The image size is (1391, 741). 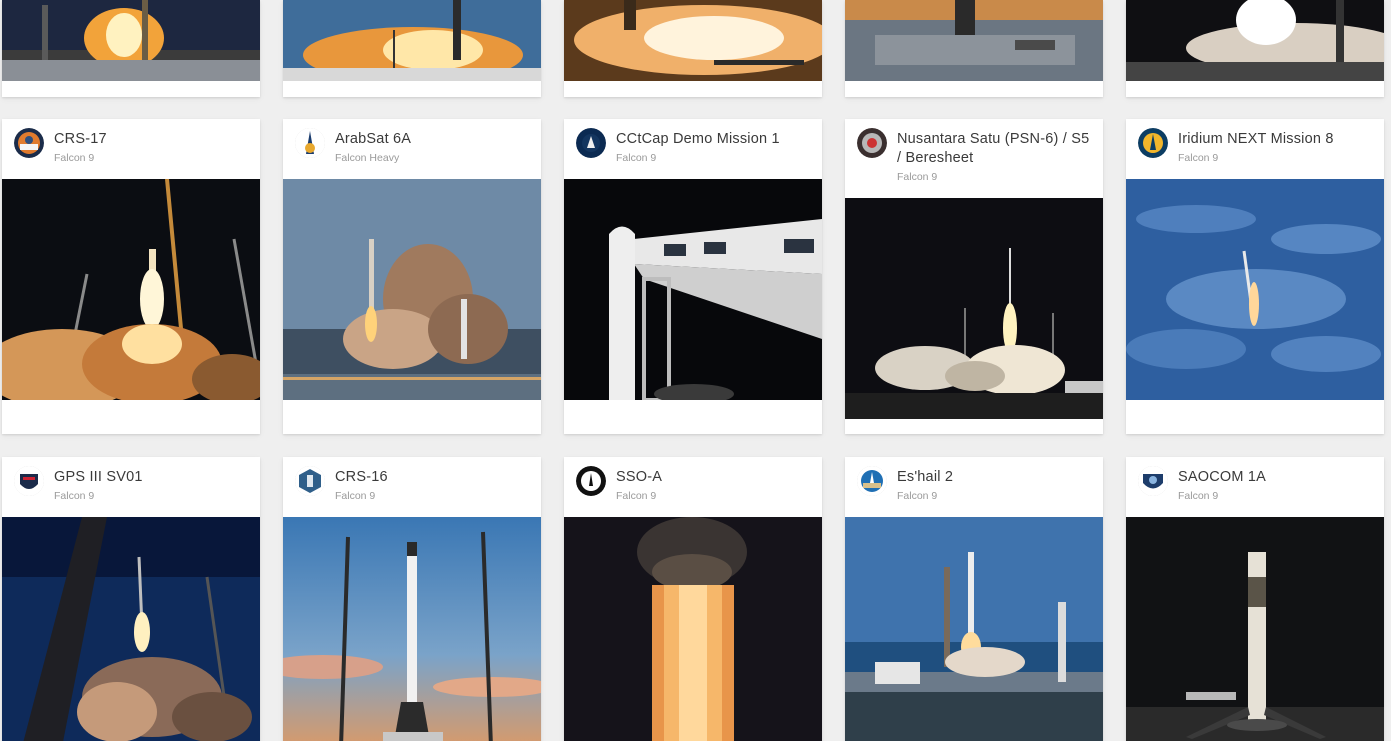 What do you see at coordinates (367, 158) in the screenshot?
I see `rocket-name: Falcon Heavy` at bounding box center [367, 158].